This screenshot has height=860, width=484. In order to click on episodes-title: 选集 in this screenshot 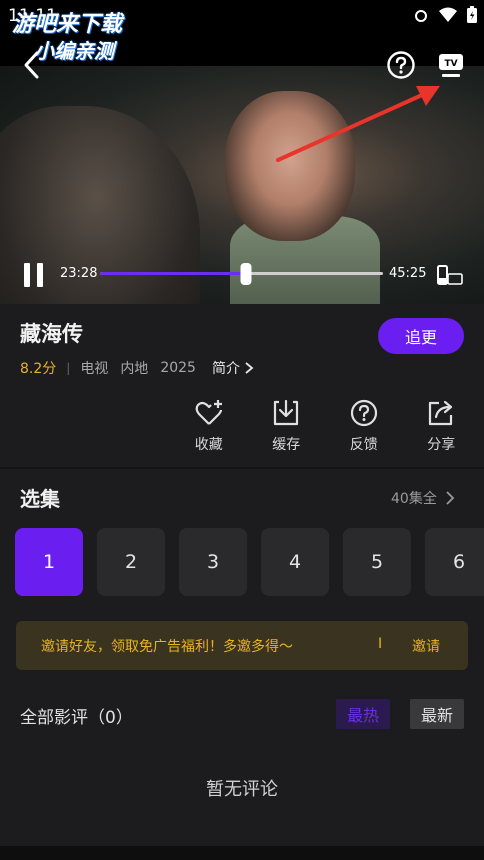, I will do `click(40, 499)`.